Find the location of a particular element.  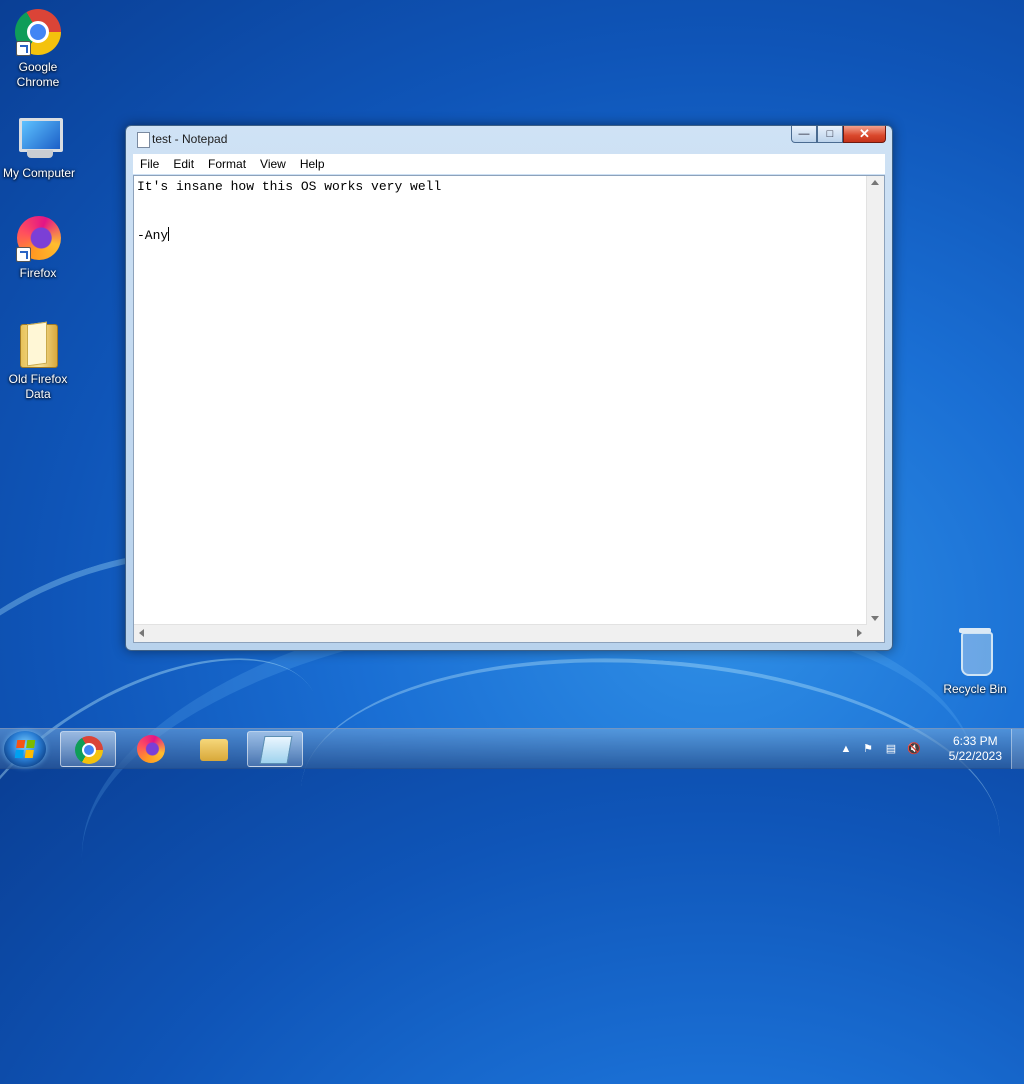

clock: 6:33 PM 5/22/2023 is located at coordinates (975, 749).